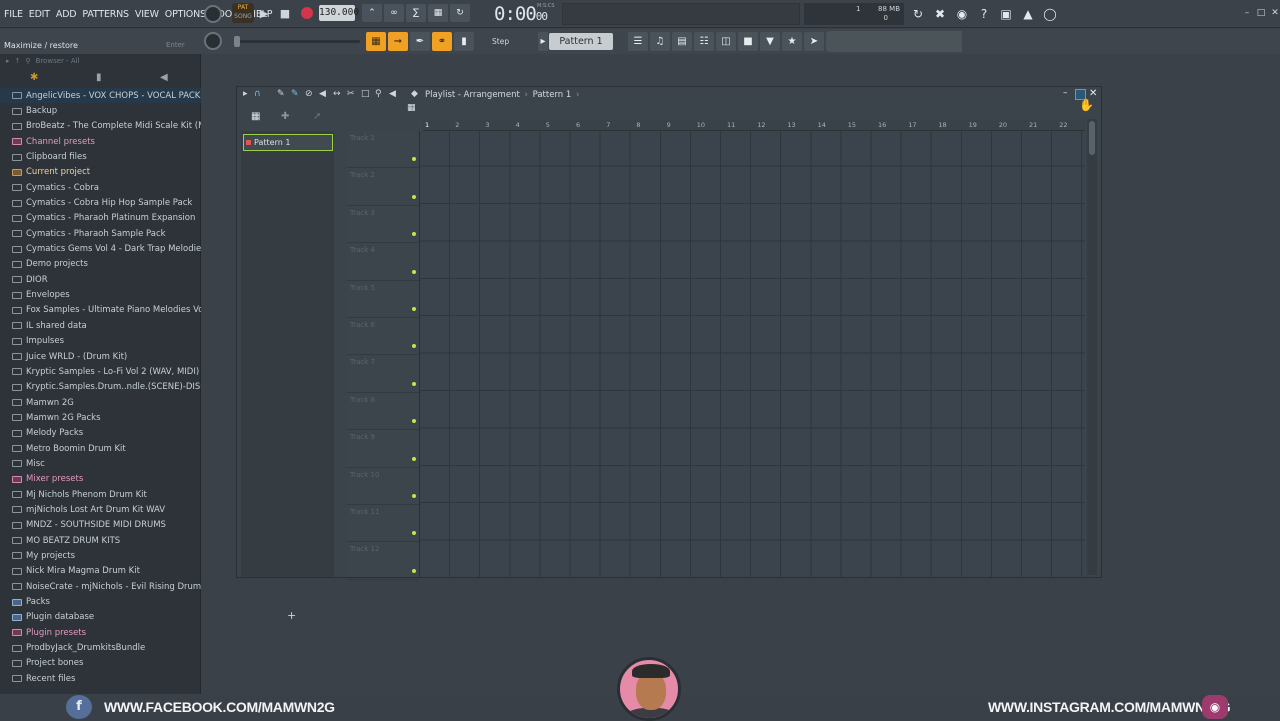 The width and height of the screenshot is (1280, 721). What do you see at coordinates (100, 264) in the screenshot?
I see `browser-item: Demo projects` at bounding box center [100, 264].